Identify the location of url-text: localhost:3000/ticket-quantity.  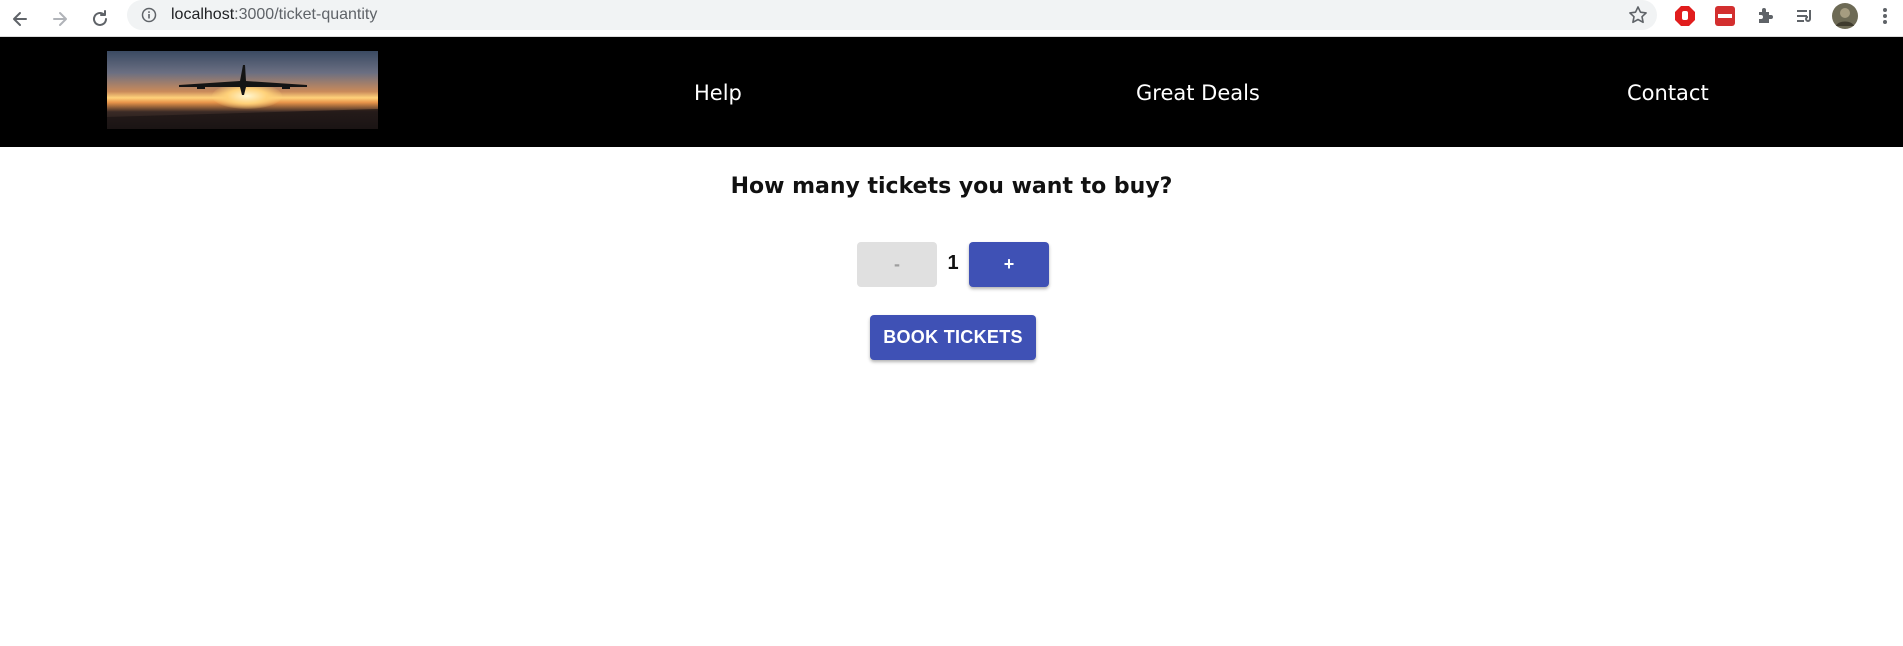
(274, 15).